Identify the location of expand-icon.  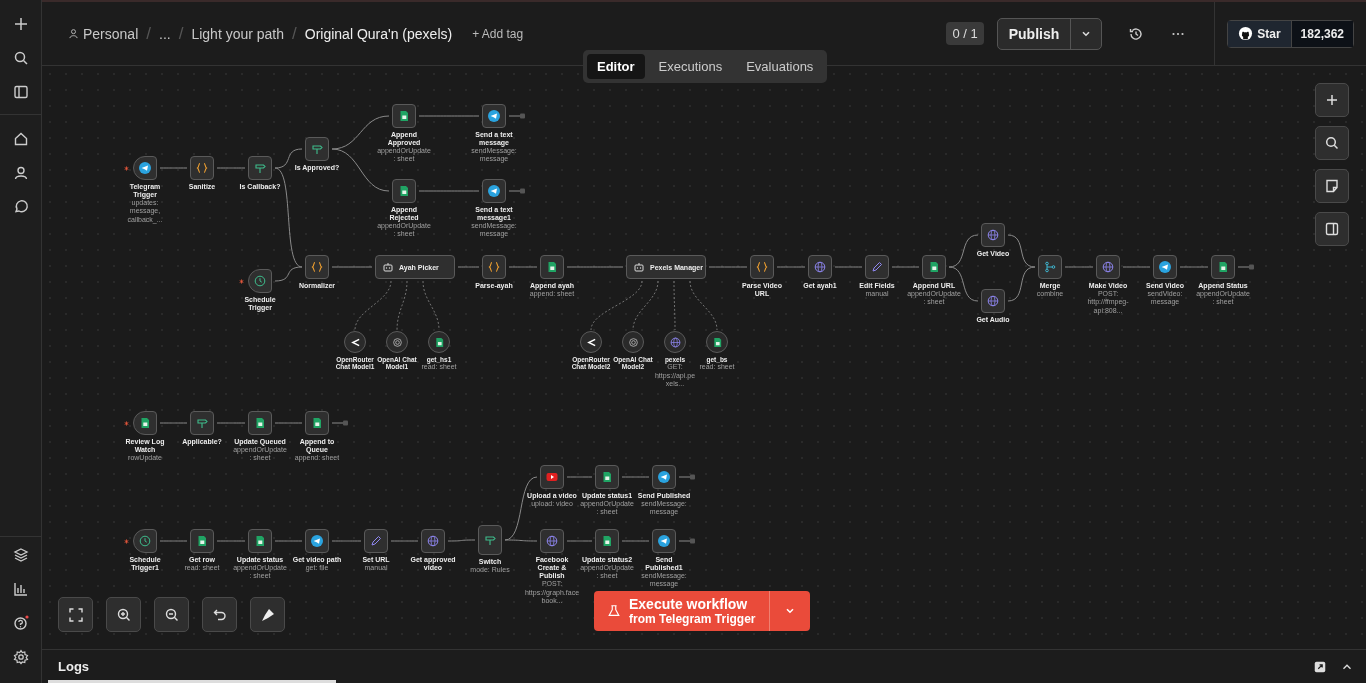
(75, 614).